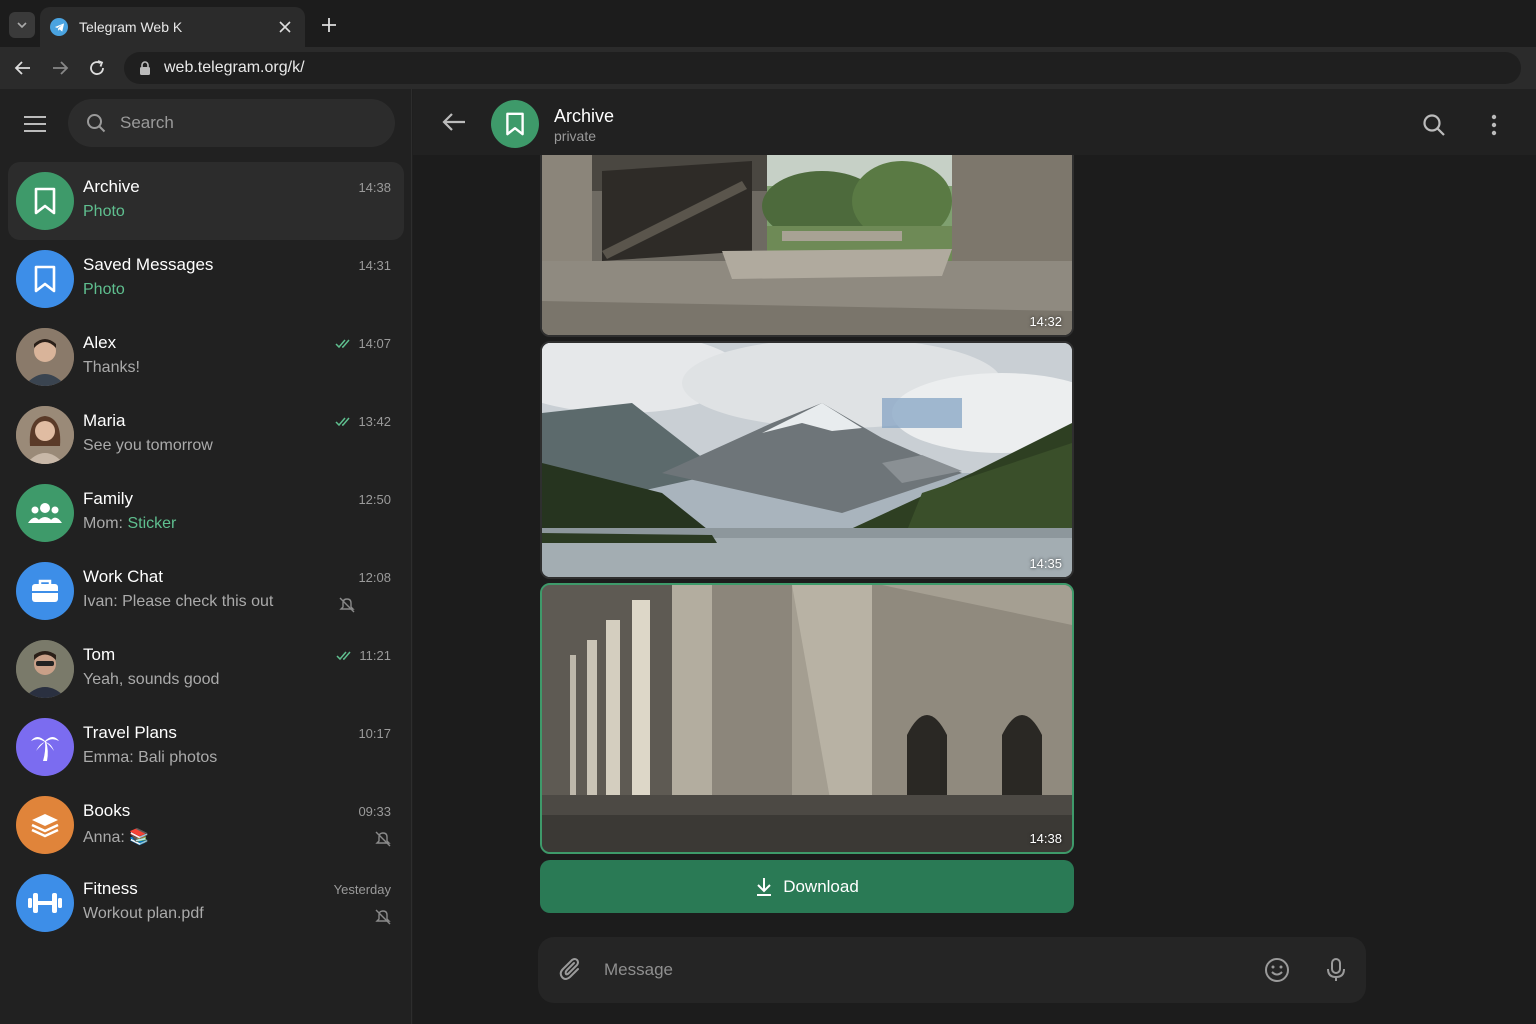 The image size is (1536, 1024). Describe the element at coordinates (130, 732) in the screenshot. I see `chat-name: Travel Plans` at that location.